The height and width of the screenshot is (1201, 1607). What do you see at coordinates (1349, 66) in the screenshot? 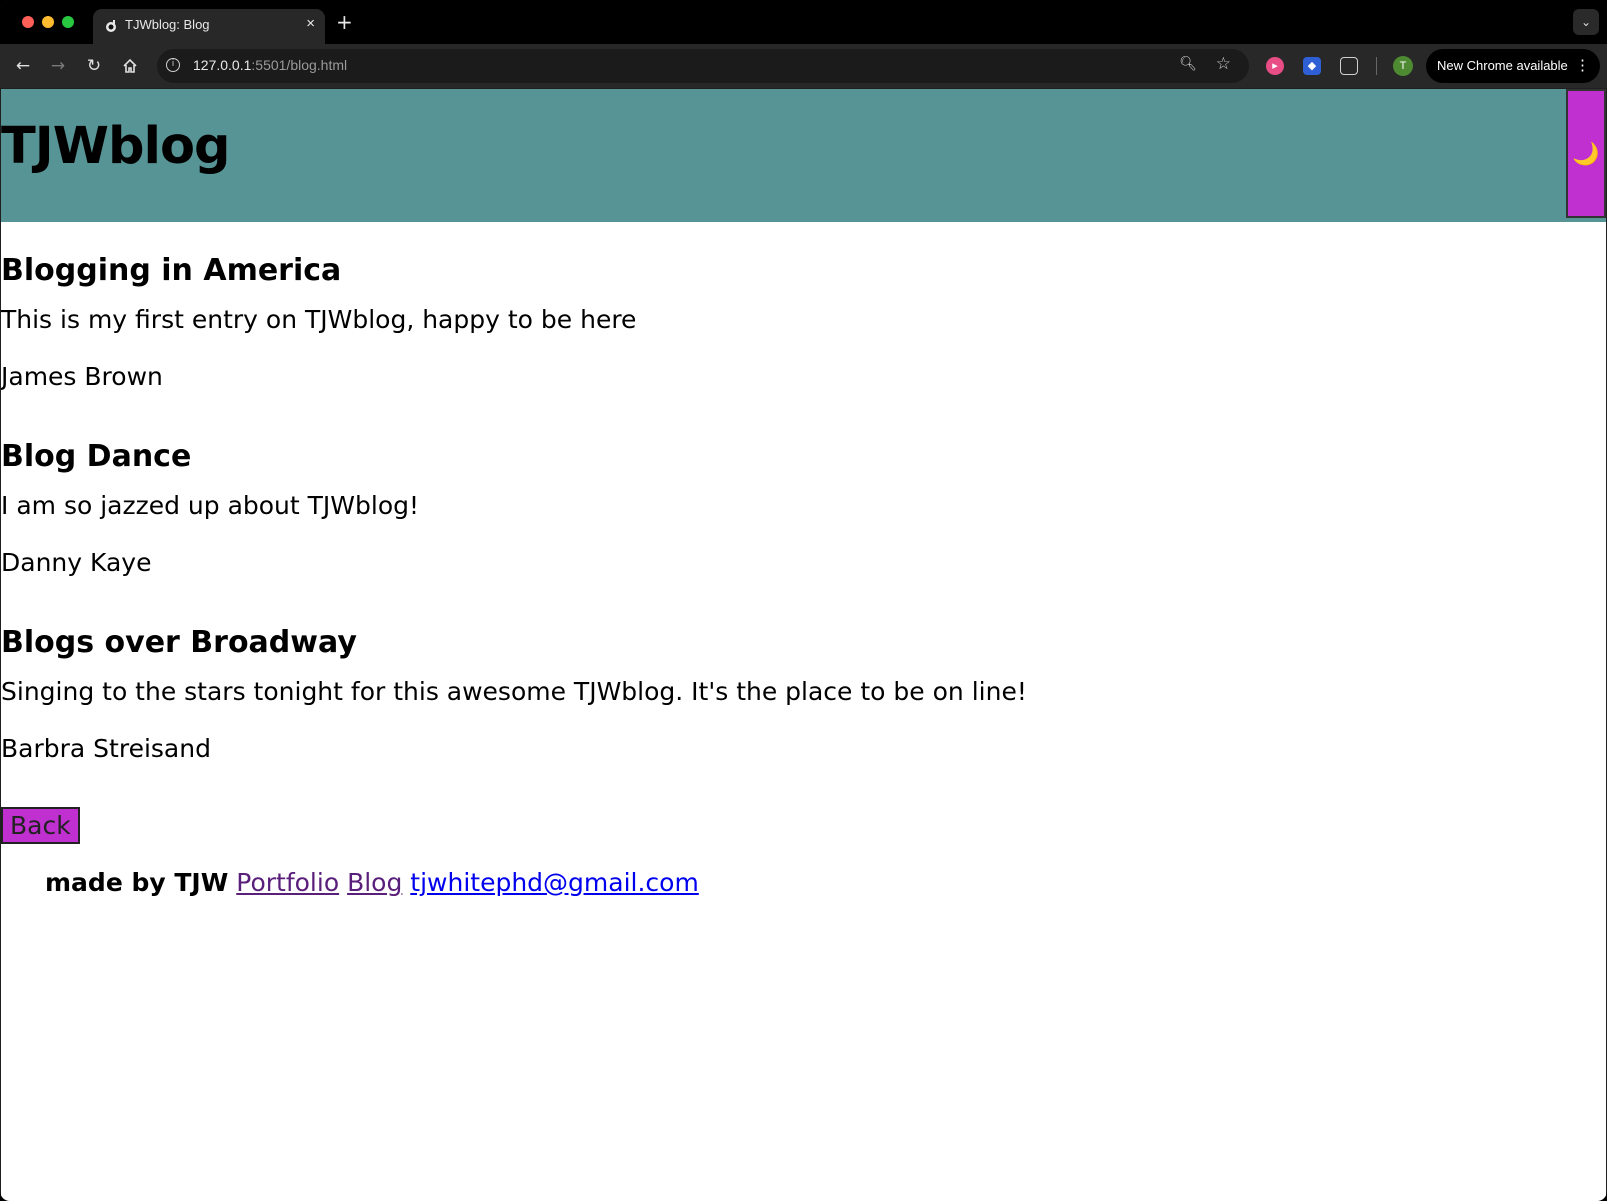
I see `extensions-puzzle-icon` at bounding box center [1349, 66].